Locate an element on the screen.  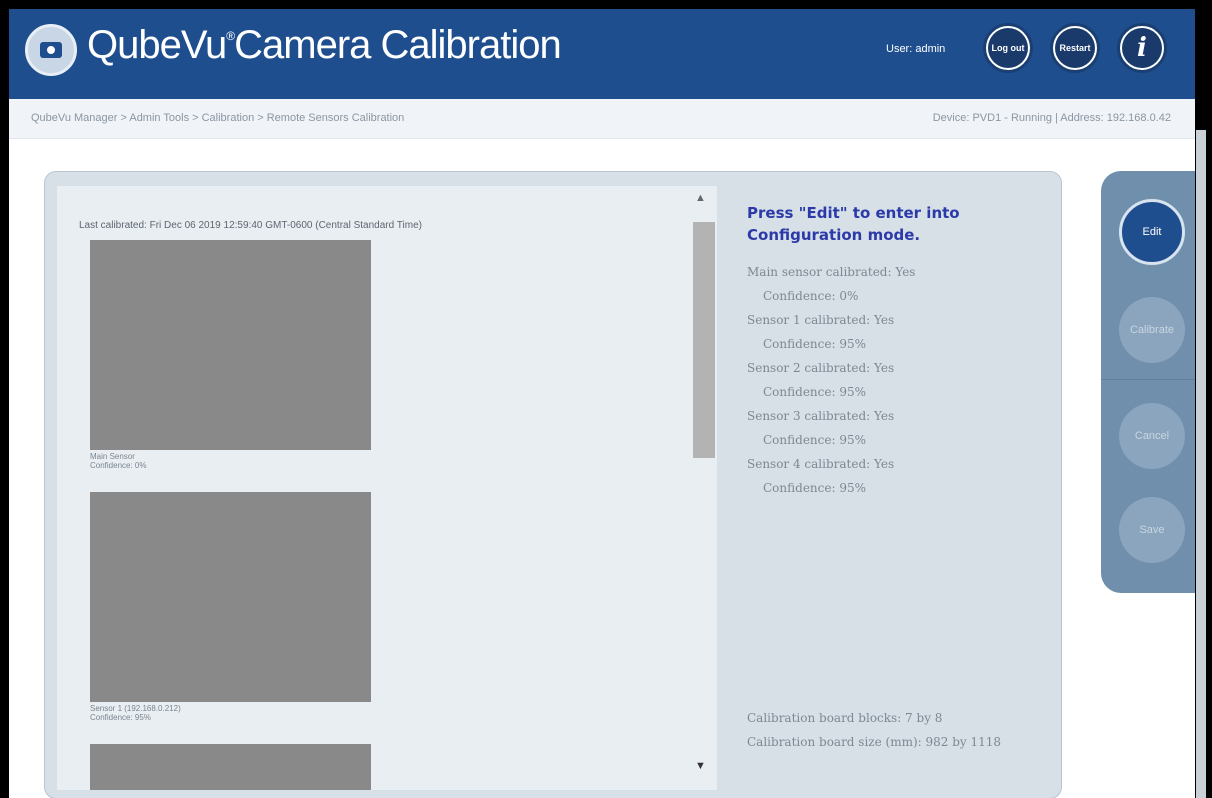
info-button: i is located at coordinates (1142, 48).